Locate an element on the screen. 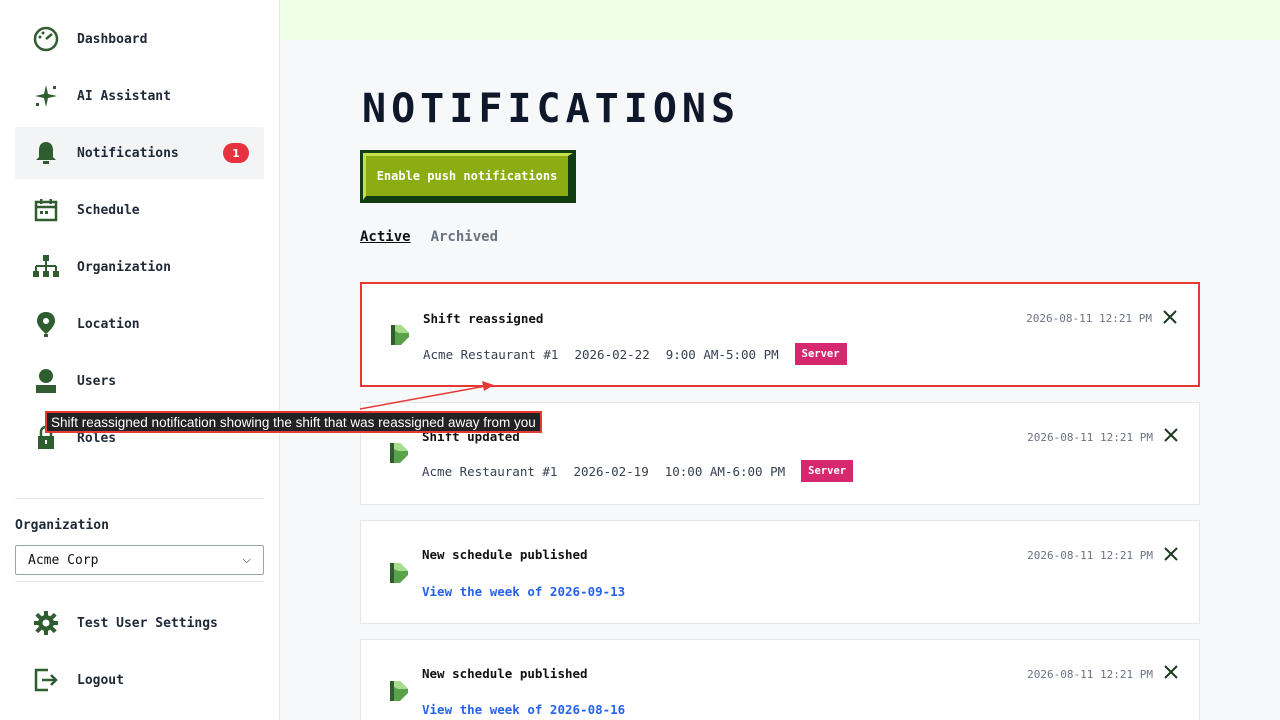  enable-push-notifications-button: Enable push notifications is located at coordinates (468, 176).